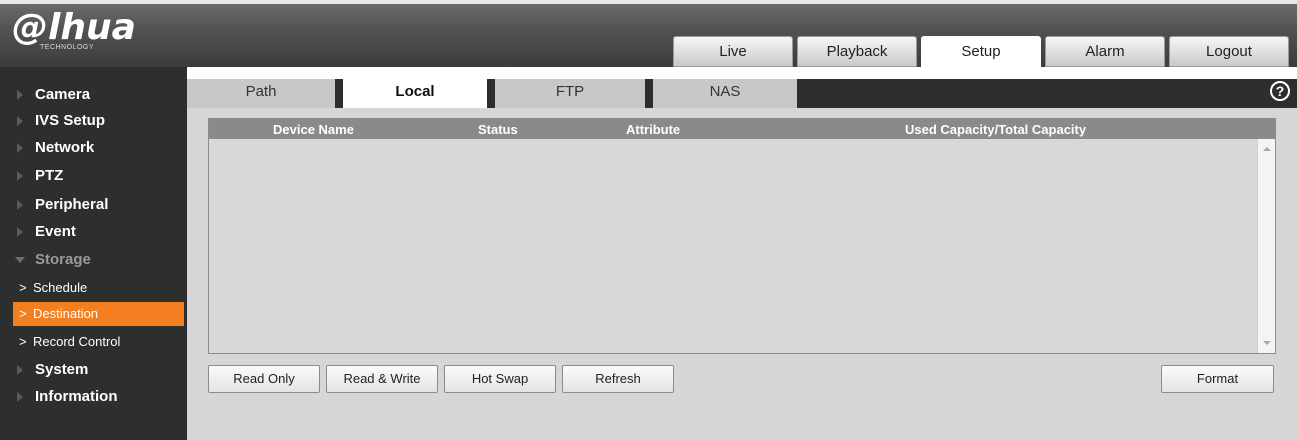 This screenshot has height=440, width=1297. Describe the element at coordinates (1105, 51) in the screenshot. I see `nav-alarm: Alarm` at that location.